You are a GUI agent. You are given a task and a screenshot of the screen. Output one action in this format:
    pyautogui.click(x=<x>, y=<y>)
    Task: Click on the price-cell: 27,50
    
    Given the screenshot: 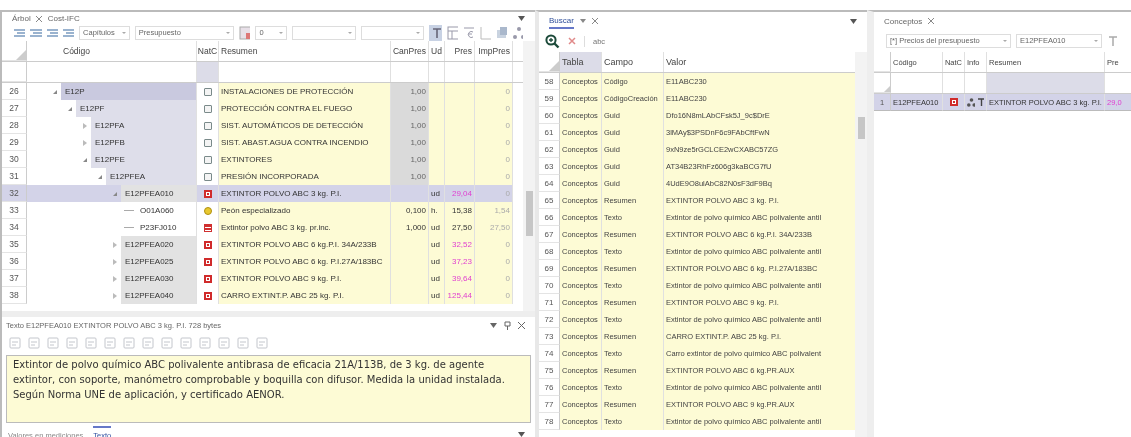 What is the action you would take?
    pyautogui.click(x=461, y=227)
    